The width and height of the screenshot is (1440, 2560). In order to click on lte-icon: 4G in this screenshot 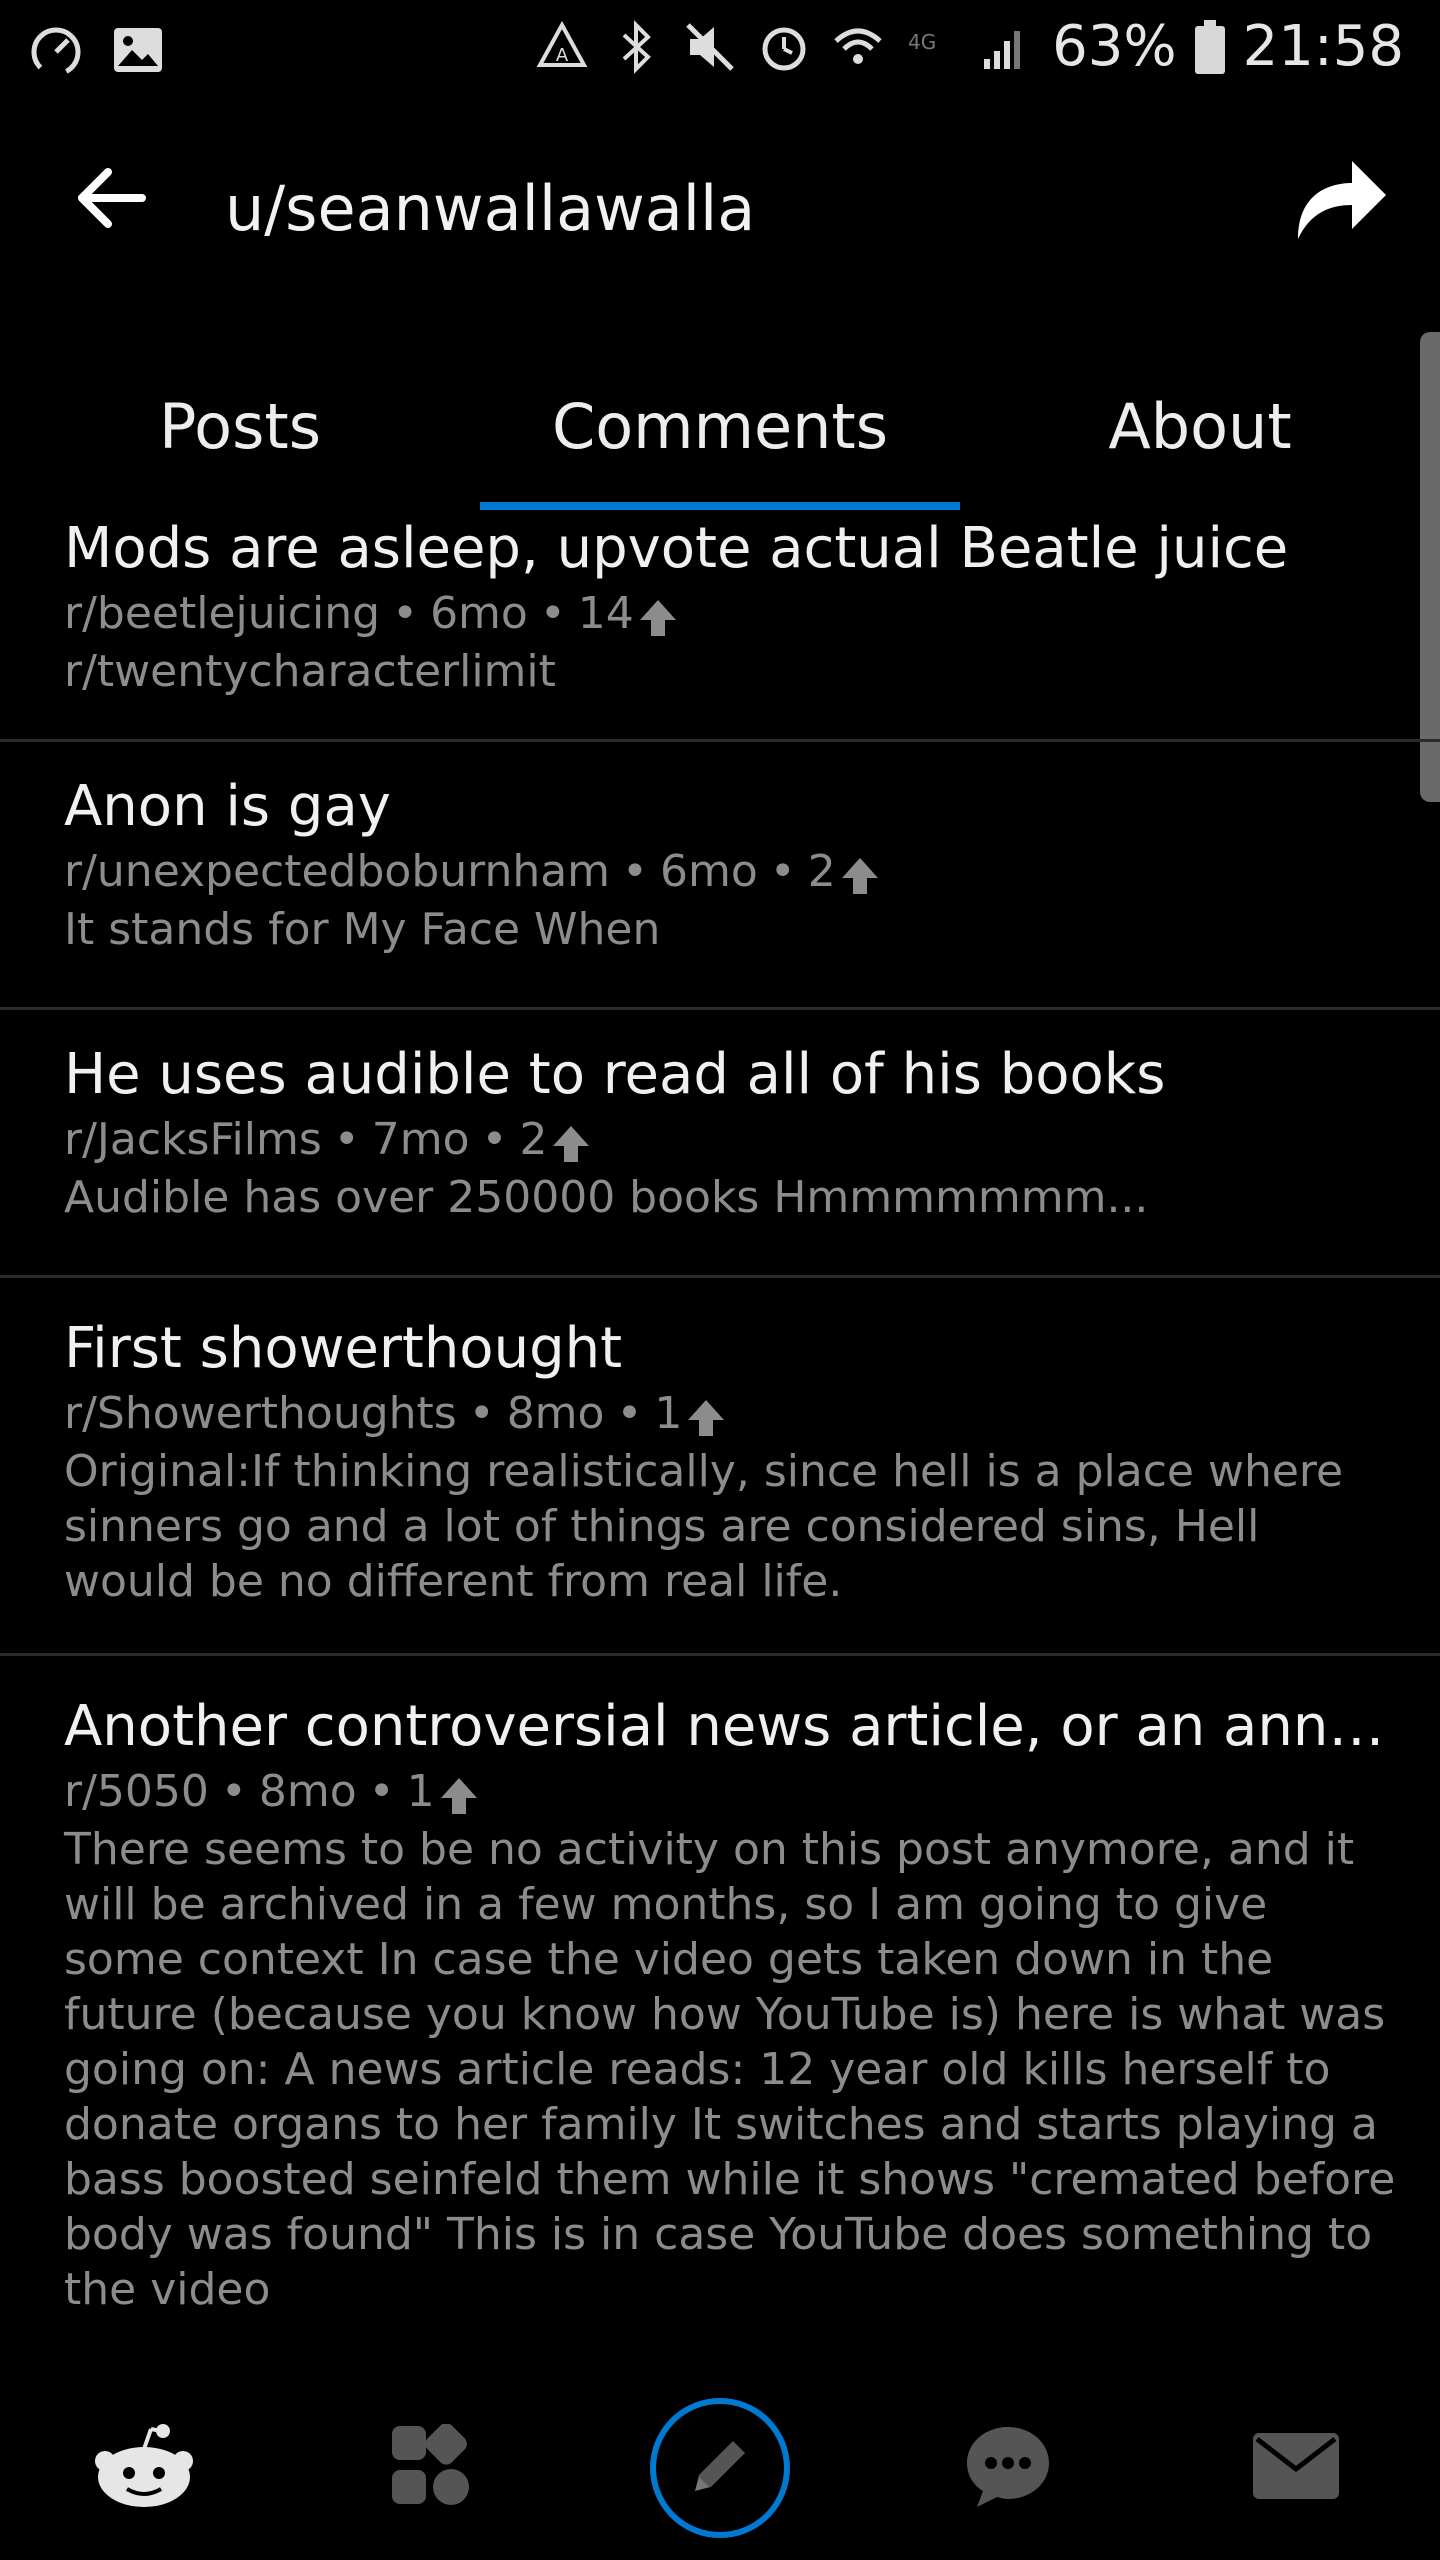, I will do `click(932, 47)`.